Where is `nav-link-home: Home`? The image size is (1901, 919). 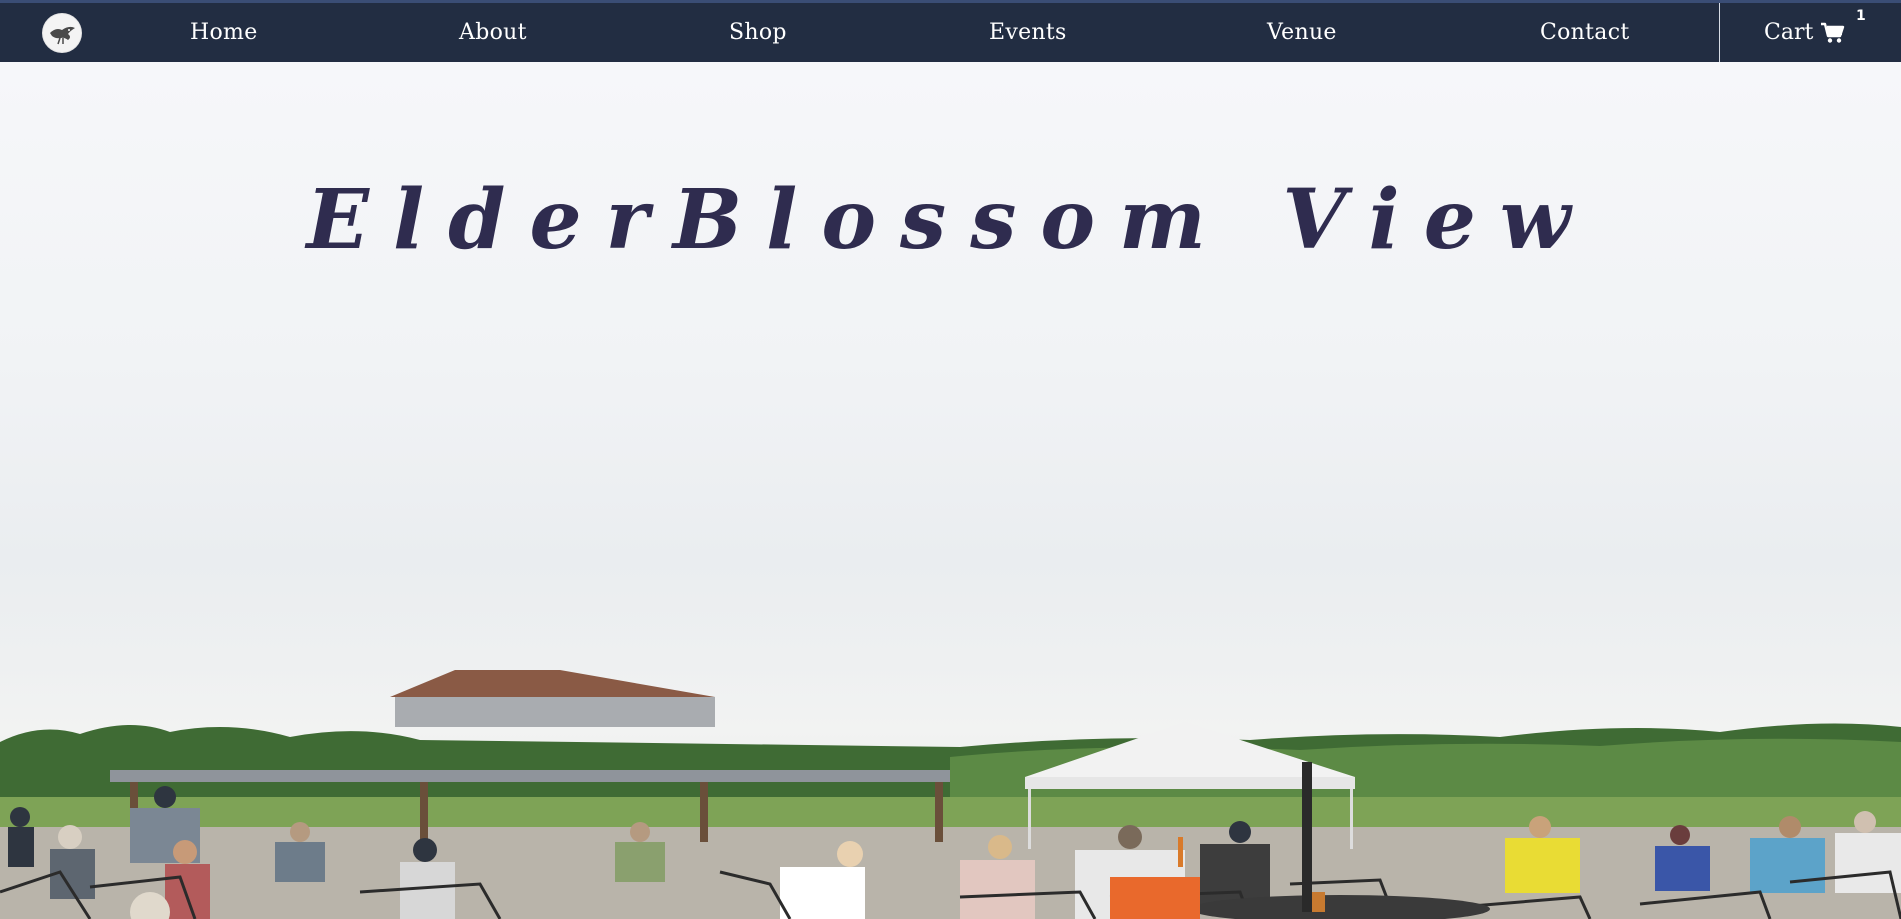
nav-link-home: Home is located at coordinates (224, 33).